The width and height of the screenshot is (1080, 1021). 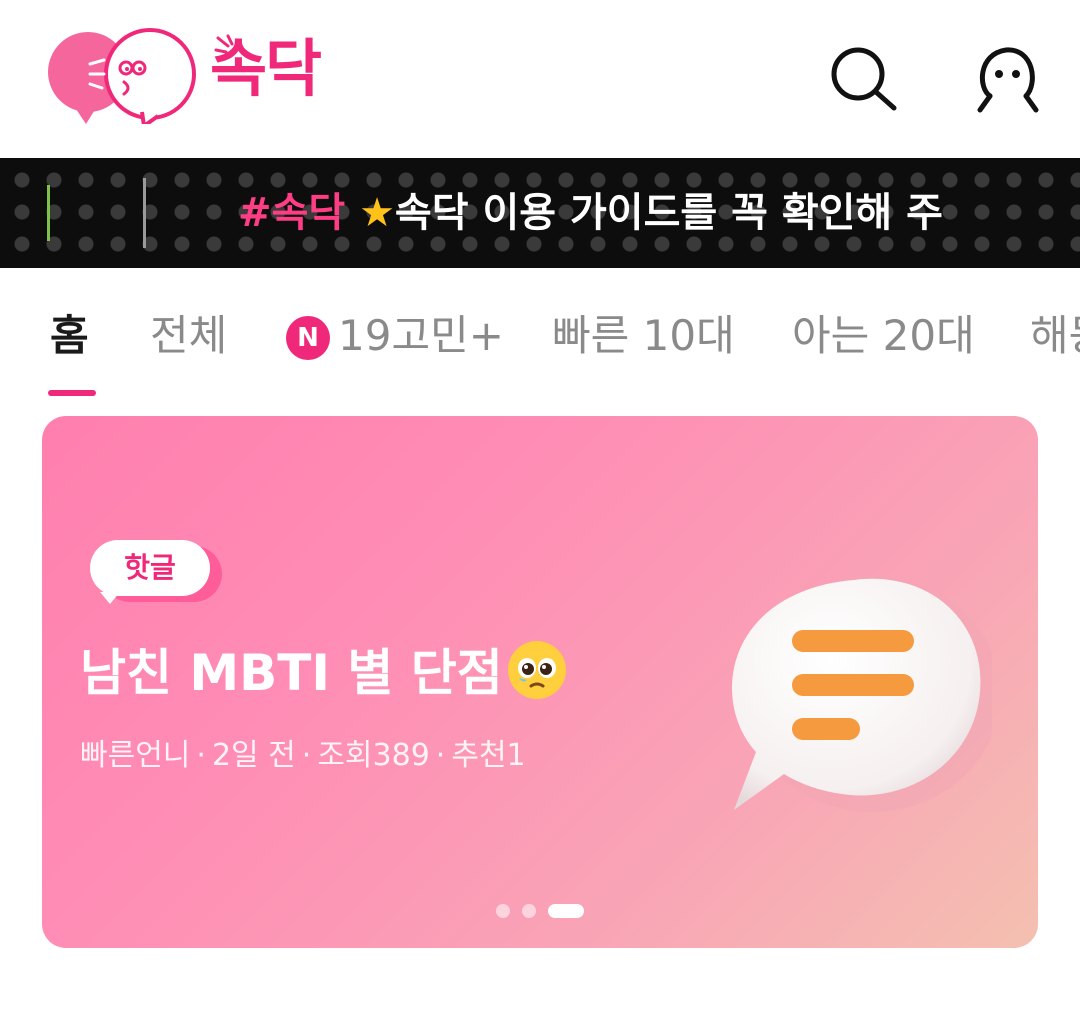 I want to click on tab-label: 19고민+, so click(x=421, y=335).